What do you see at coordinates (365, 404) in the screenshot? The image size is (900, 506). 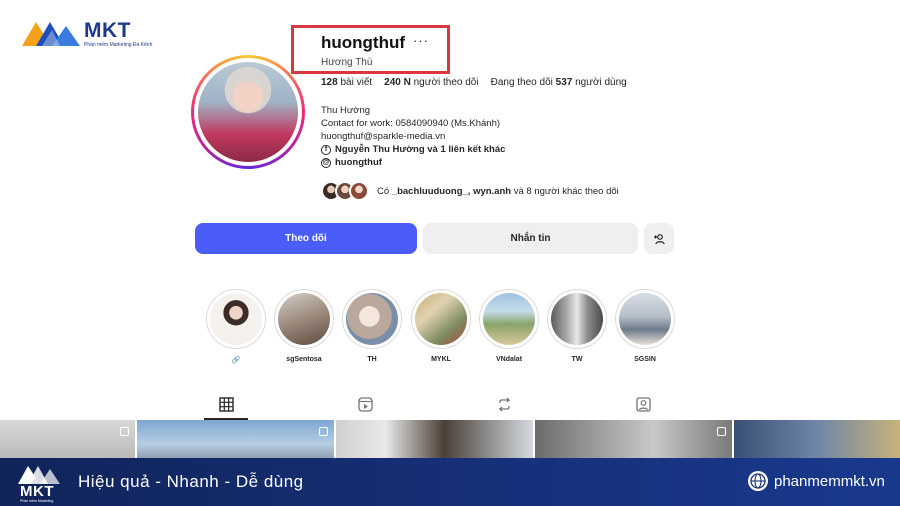 I see `reels-icon` at bounding box center [365, 404].